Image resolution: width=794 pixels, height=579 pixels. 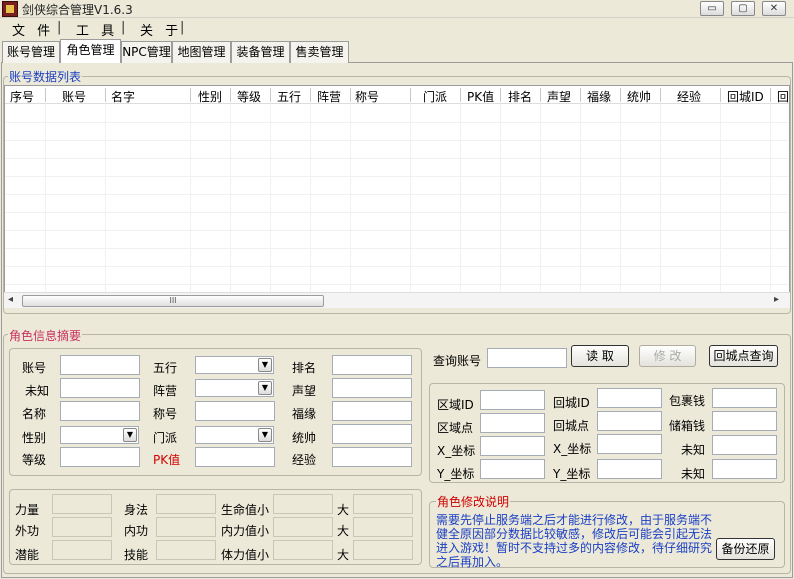 I want to click on five-elements-select: ▼, so click(x=234, y=365).